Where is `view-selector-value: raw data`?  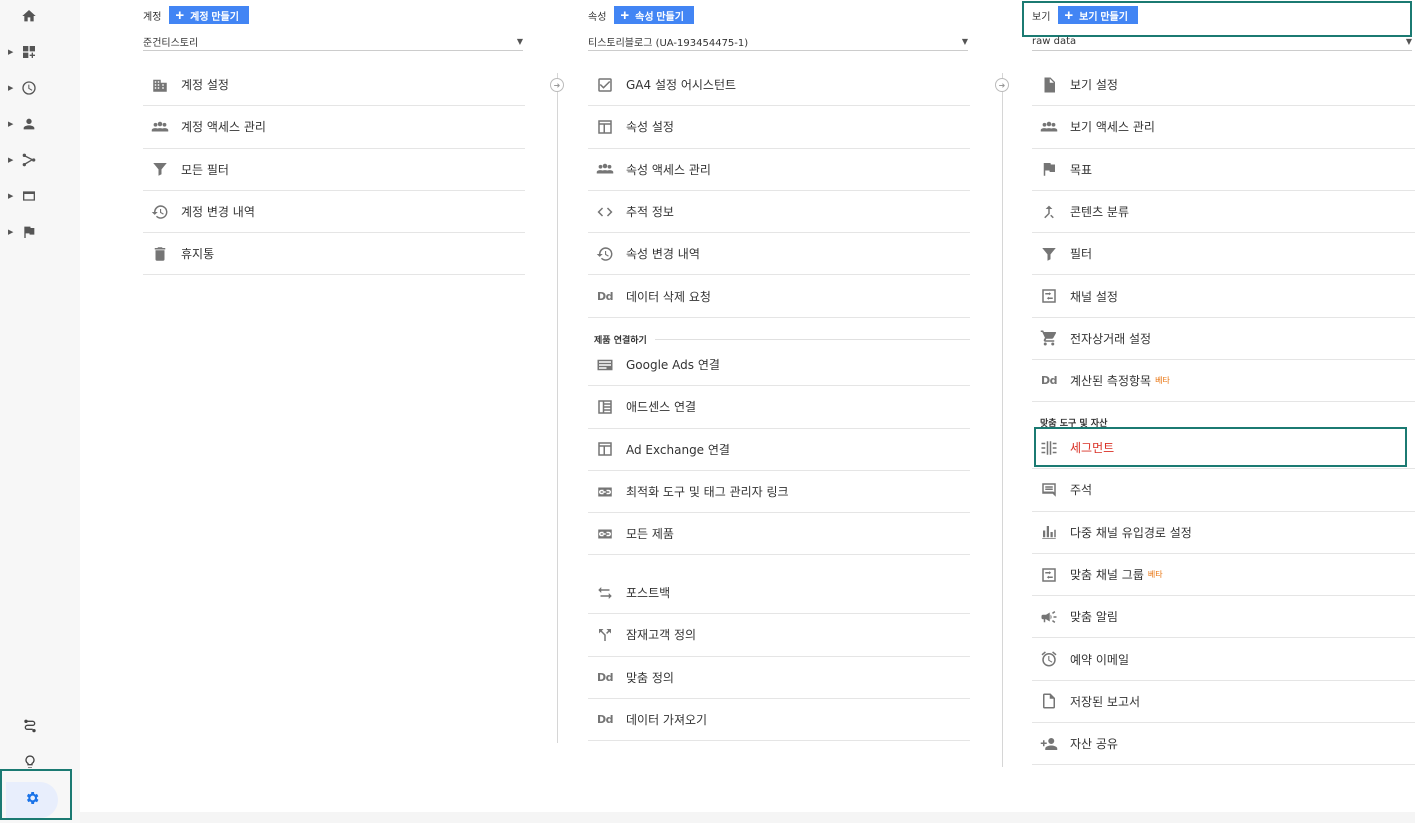 view-selector-value: raw data is located at coordinates (1054, 41).